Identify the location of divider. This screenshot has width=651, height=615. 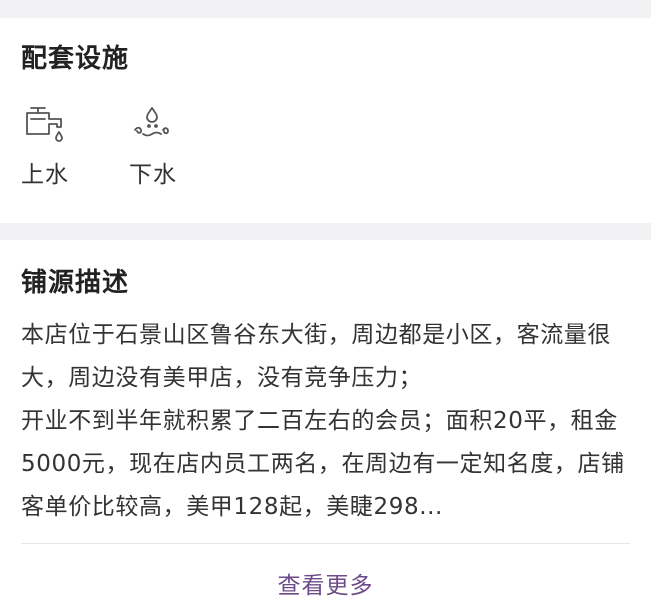
(325, 543).